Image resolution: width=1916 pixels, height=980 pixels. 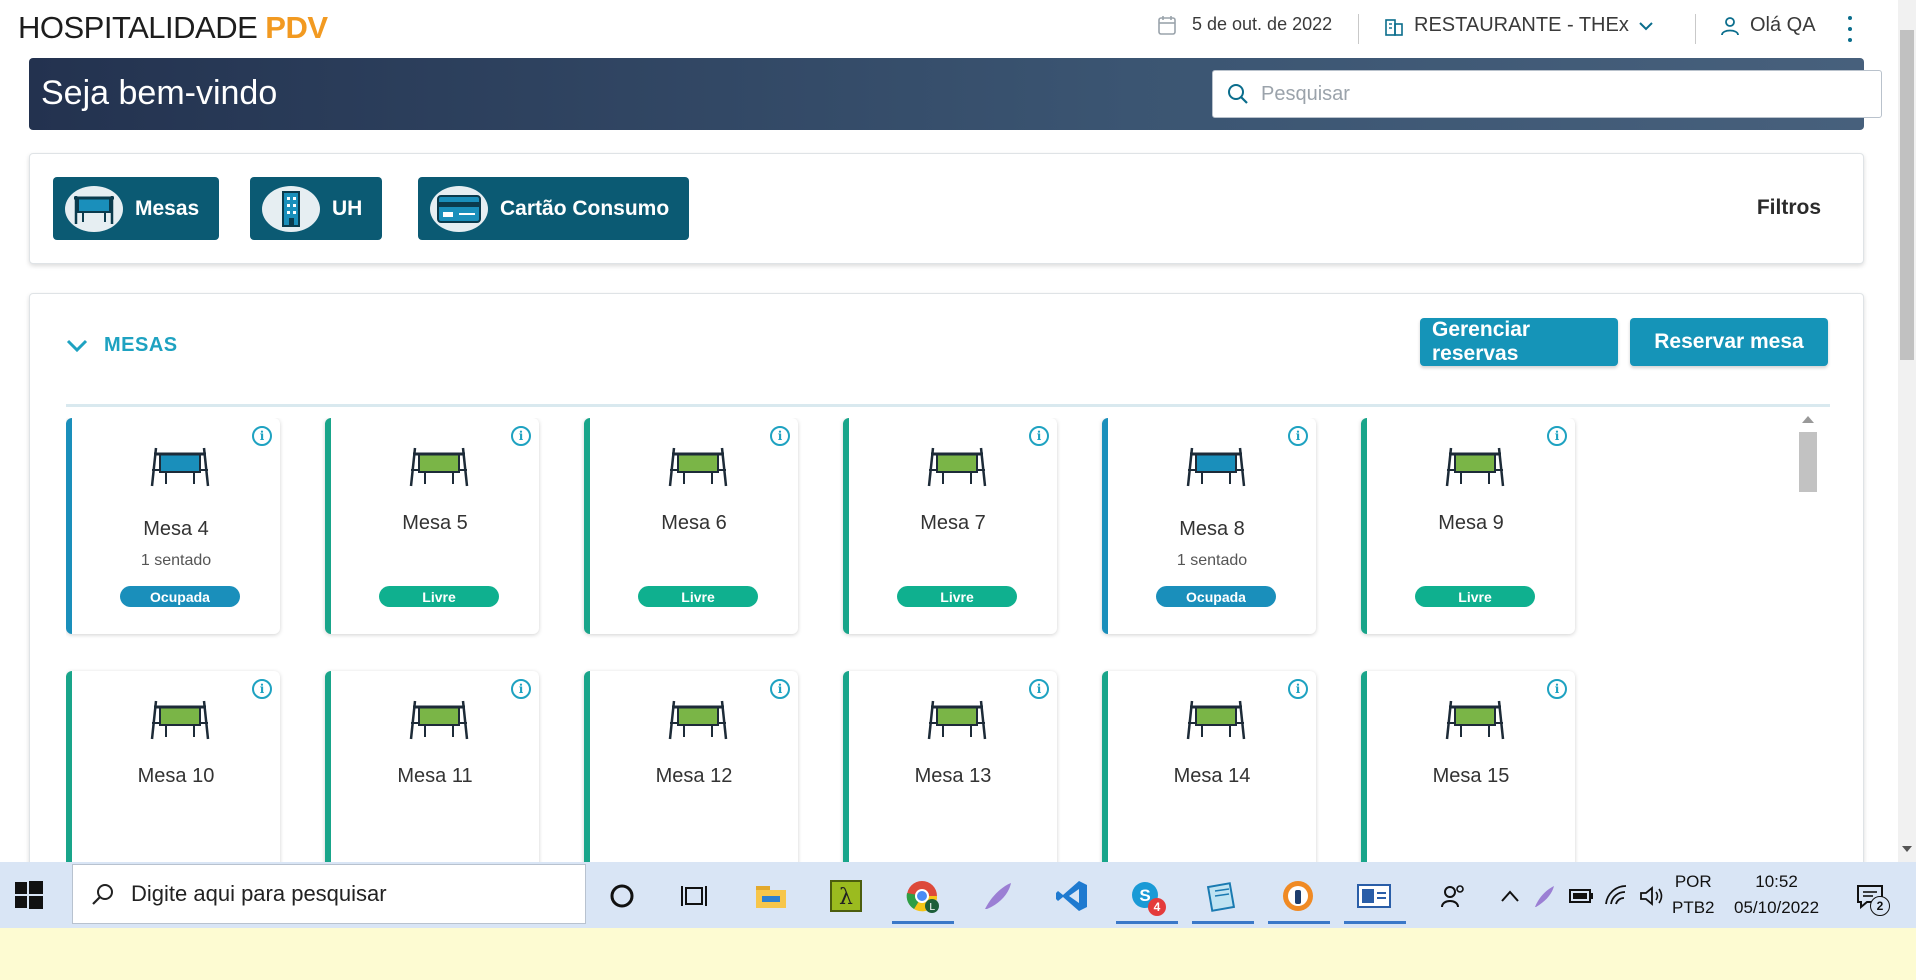 I want to click on table-name: Mesa 14, so click(x=1212, y=776).